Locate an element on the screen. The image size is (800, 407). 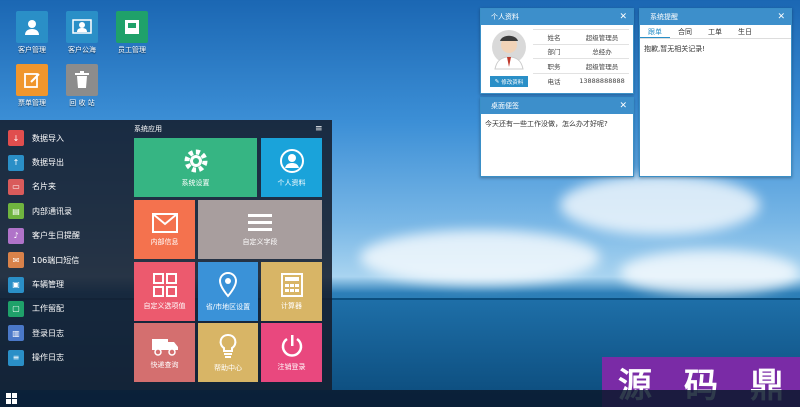
employee-icon is located at coordinates (132, 27).